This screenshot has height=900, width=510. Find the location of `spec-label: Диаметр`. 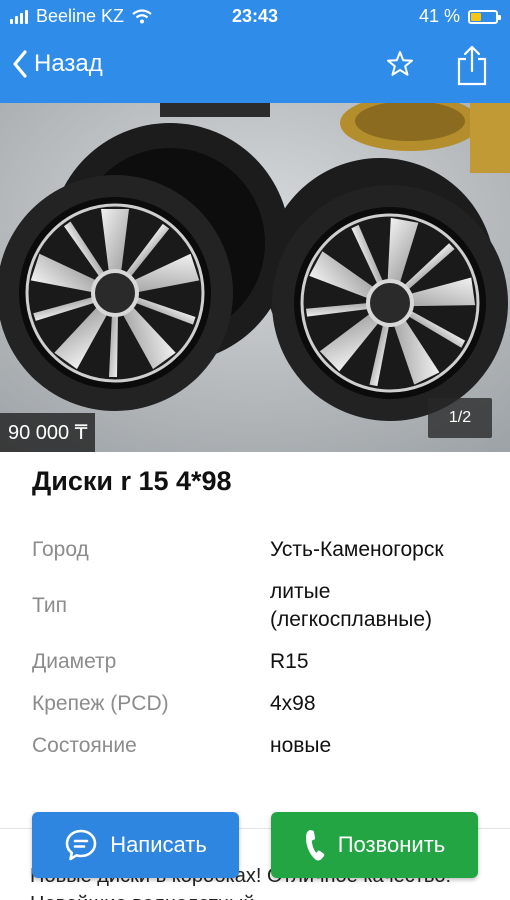

spec-label: Диаметр is located at coordinates (74, 661).